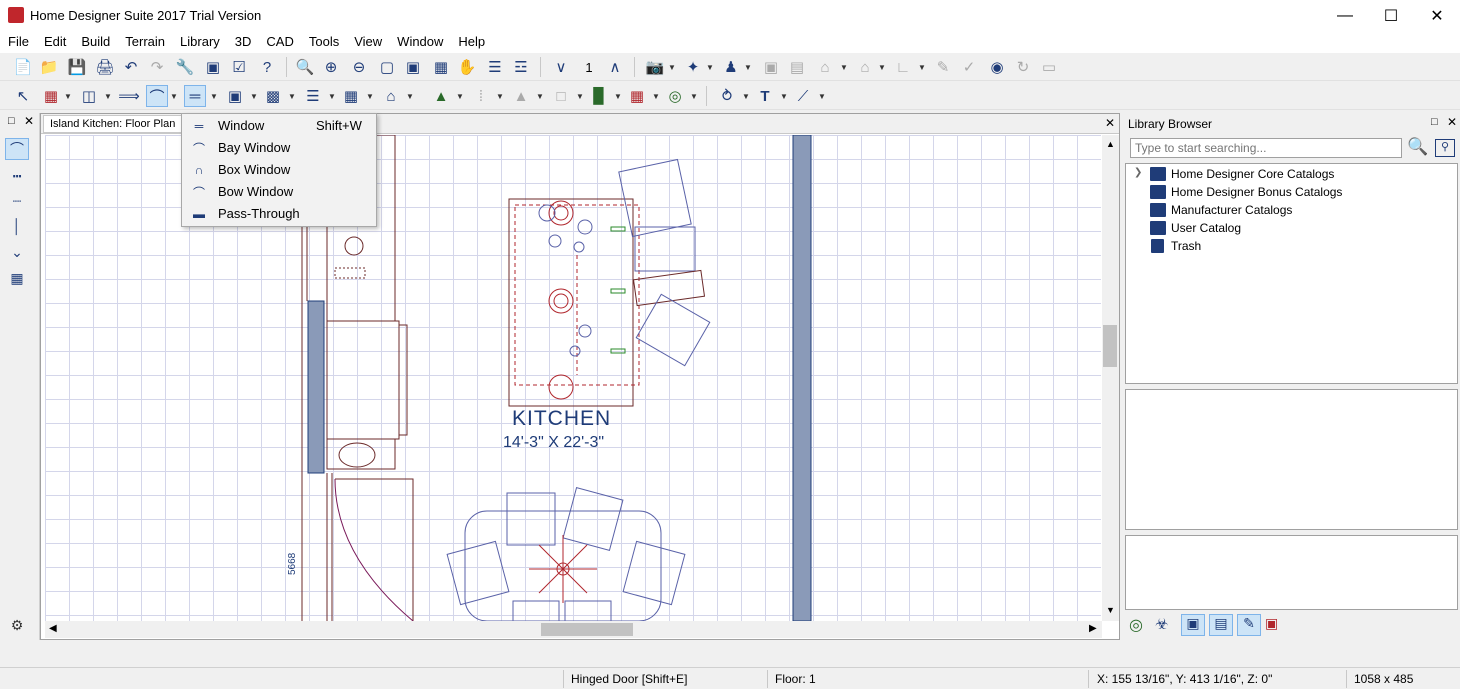 This screenshot has width=1460, height=689. Describe the element at coordinates (108, 96) in the screenshot. I see `cabinet-dropdown-icon: ▼` at that location.